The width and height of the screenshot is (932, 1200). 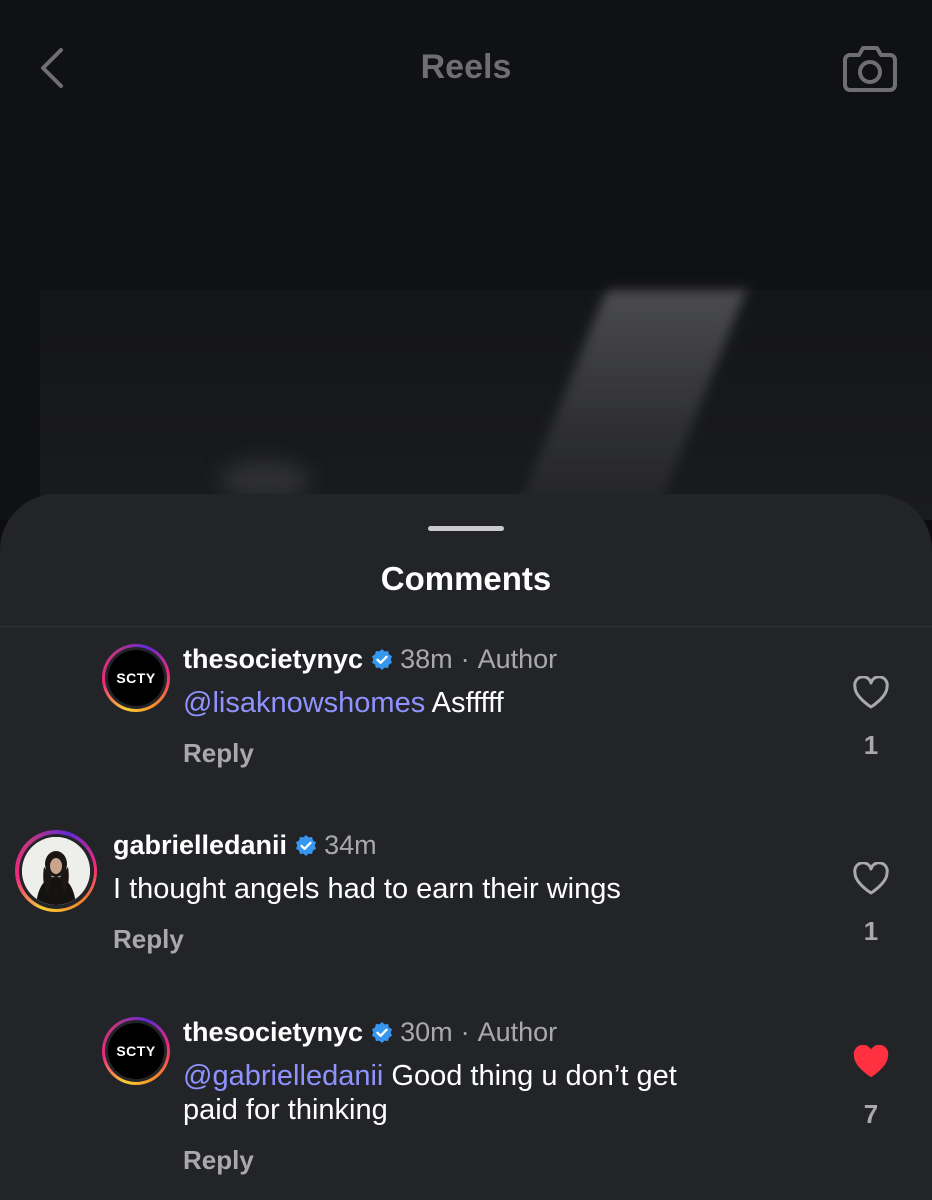 What do you see at coordinates (466, 67) in the screenshot?
I see `page-title: Reels` at bounding box center [466, 67].